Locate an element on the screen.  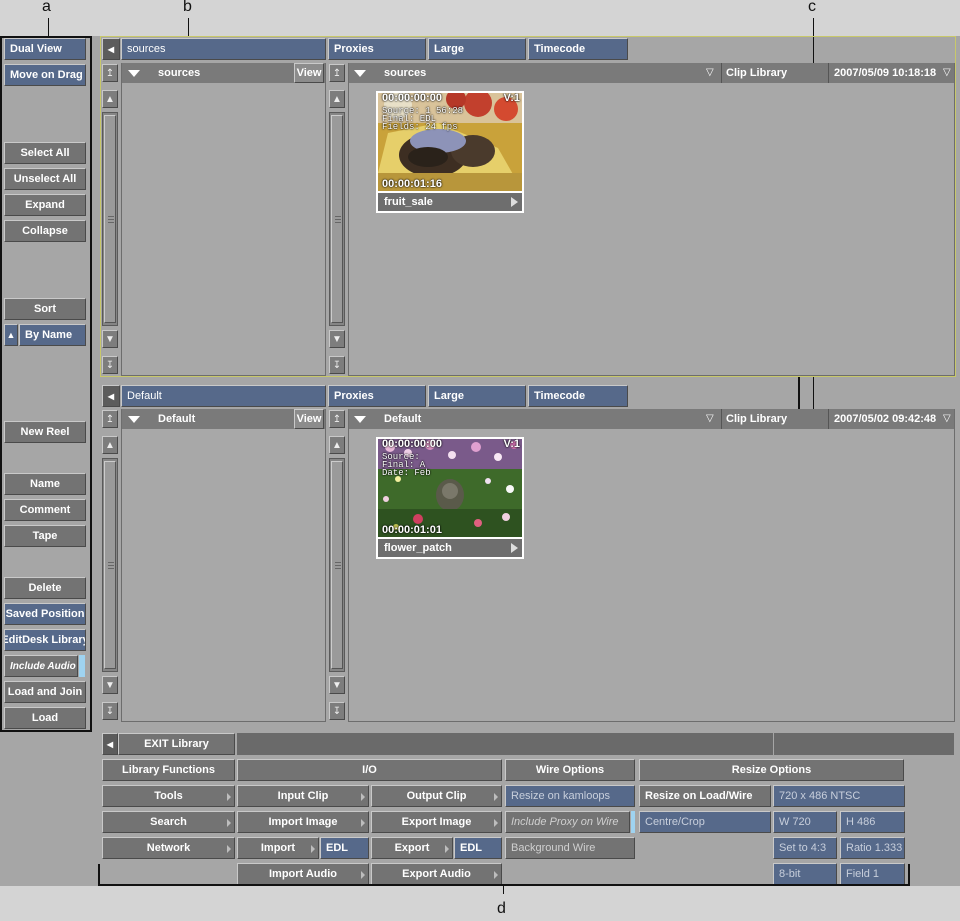
export-image-button: Export Image is located at coordinates (436, 822).